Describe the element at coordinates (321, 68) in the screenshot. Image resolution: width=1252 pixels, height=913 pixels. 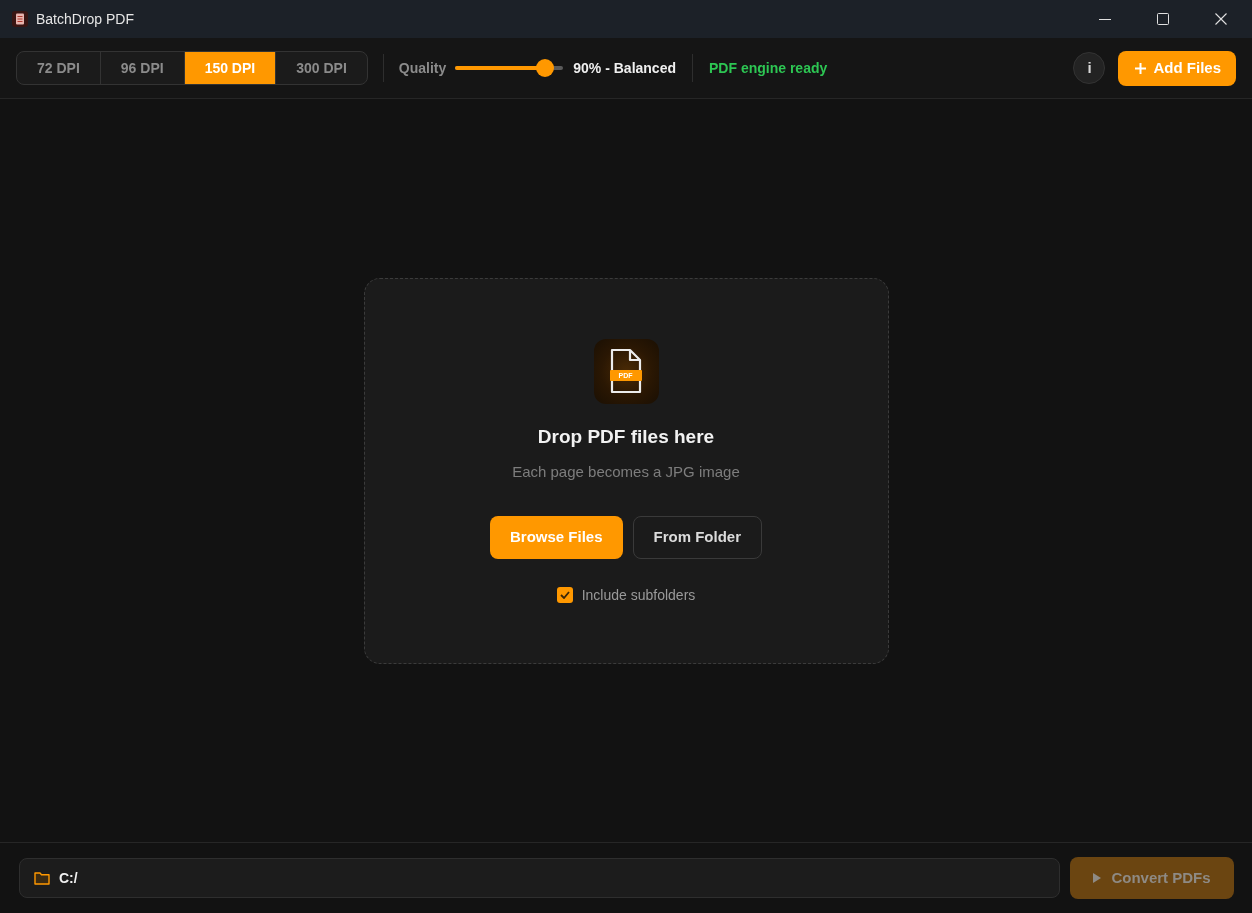
I see `dpi-tab: 300 DPI` at that location.